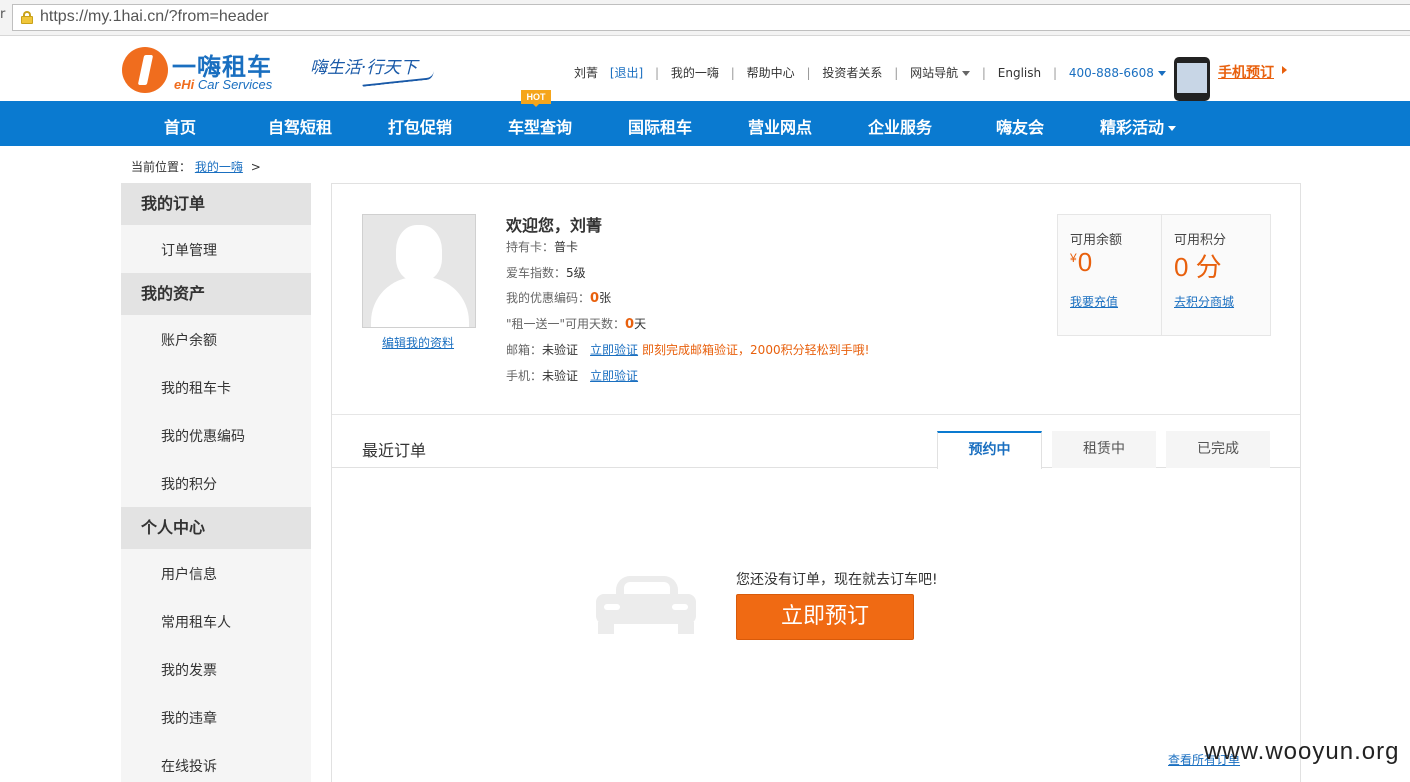  I want to click on sidebar-item-rental-card: 我的租车卡, so click(196, 388).